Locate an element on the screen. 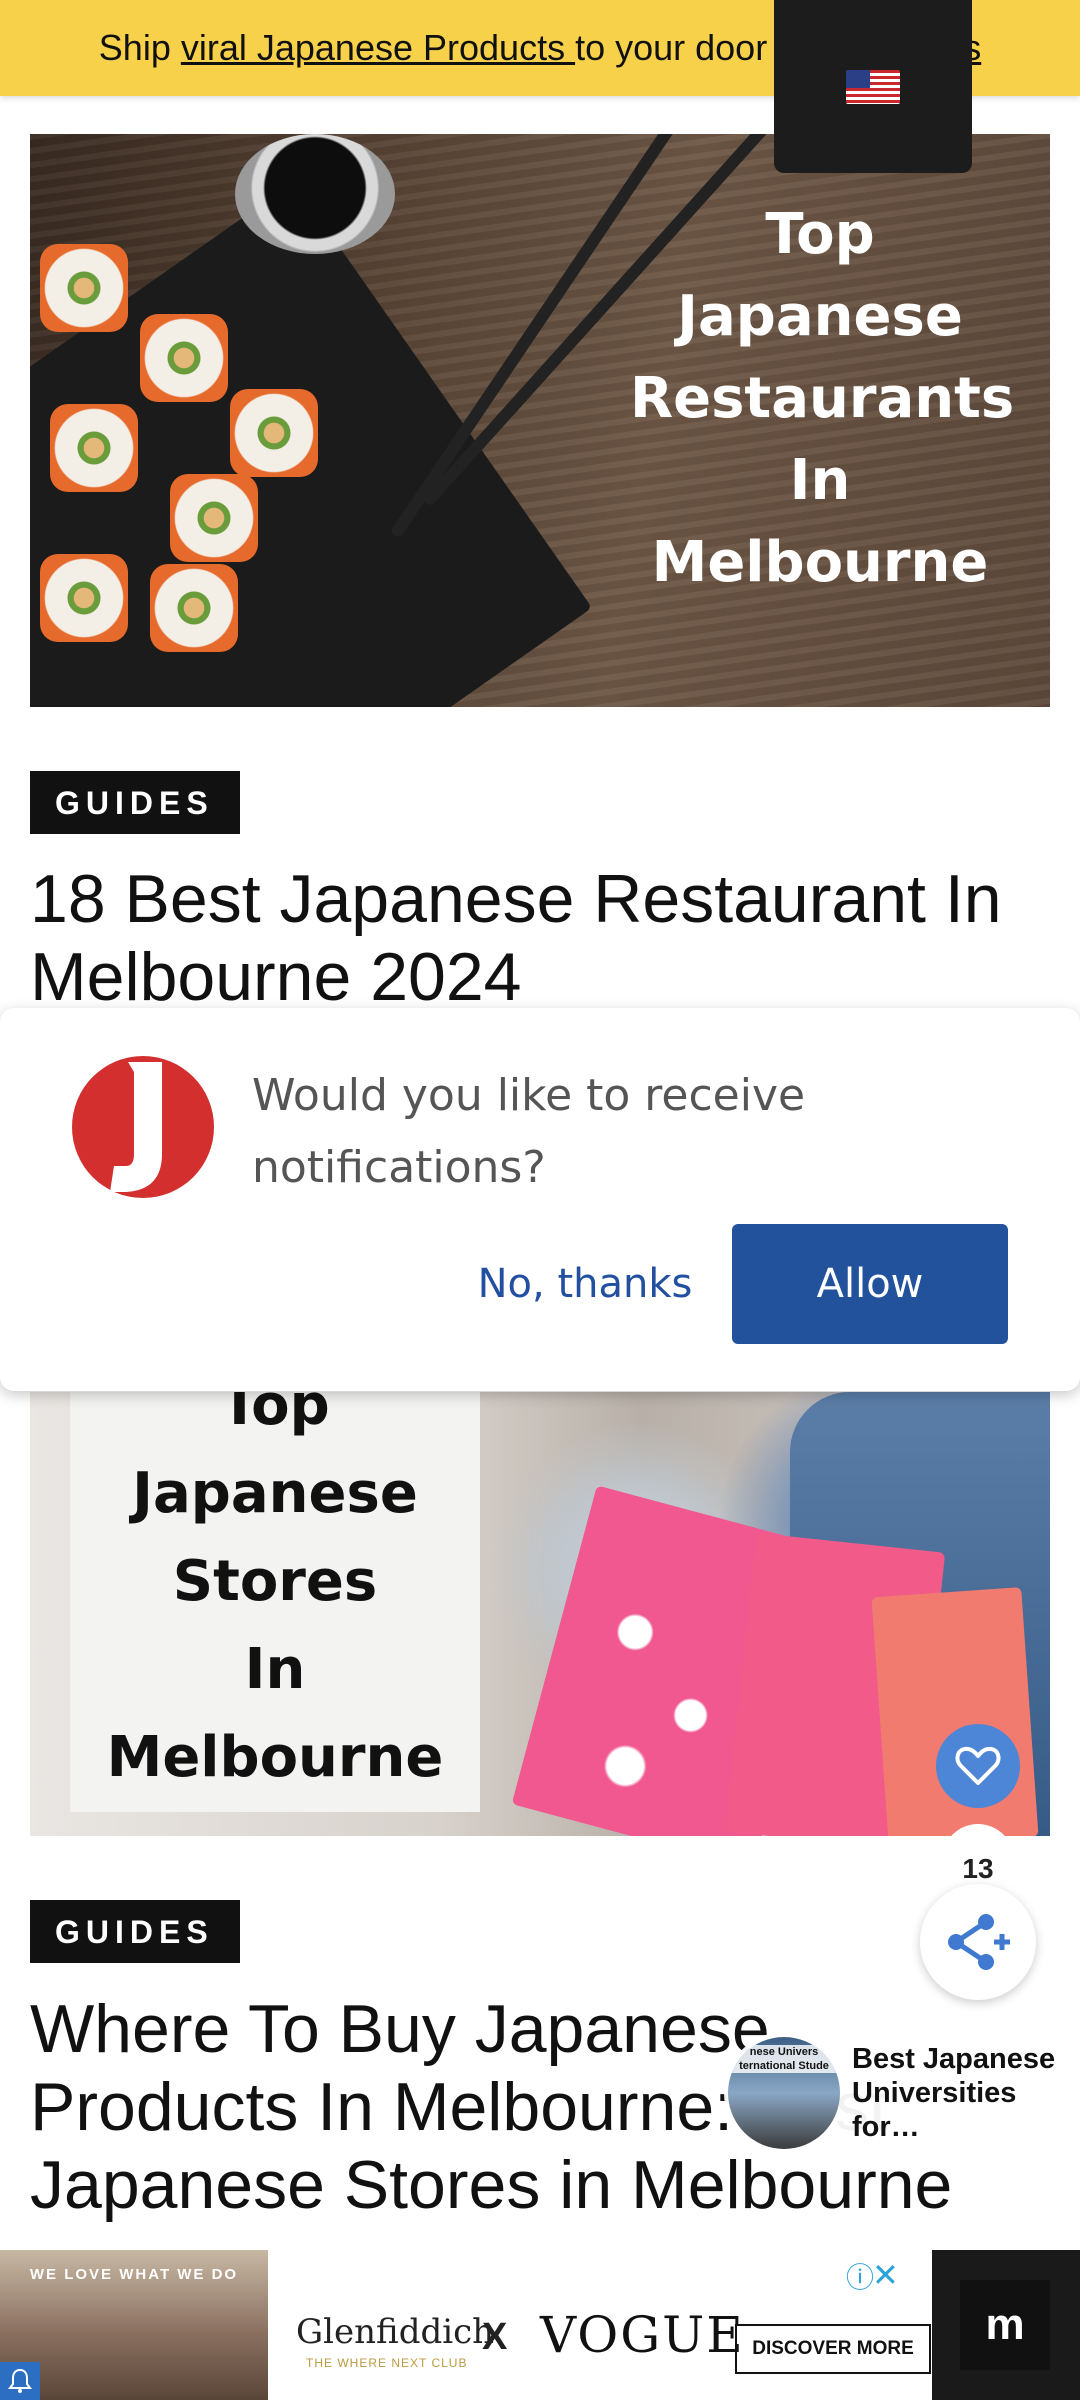  recommended-thumbnail: nese Univers ternational Stude is located at coordinates (784, 2093).